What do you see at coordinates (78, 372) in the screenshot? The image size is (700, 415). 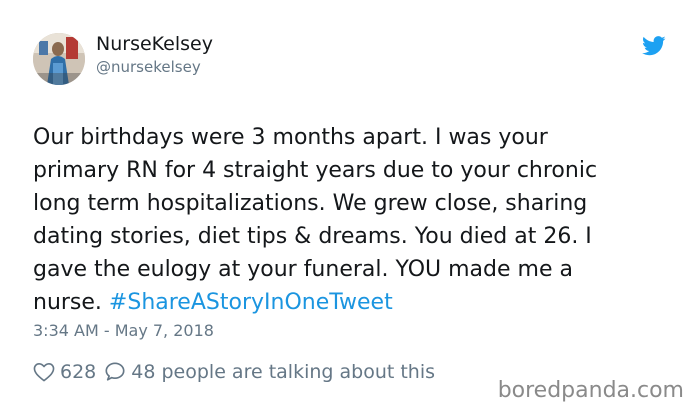 I see `like-count: 628` at bounding box center [78, 372].